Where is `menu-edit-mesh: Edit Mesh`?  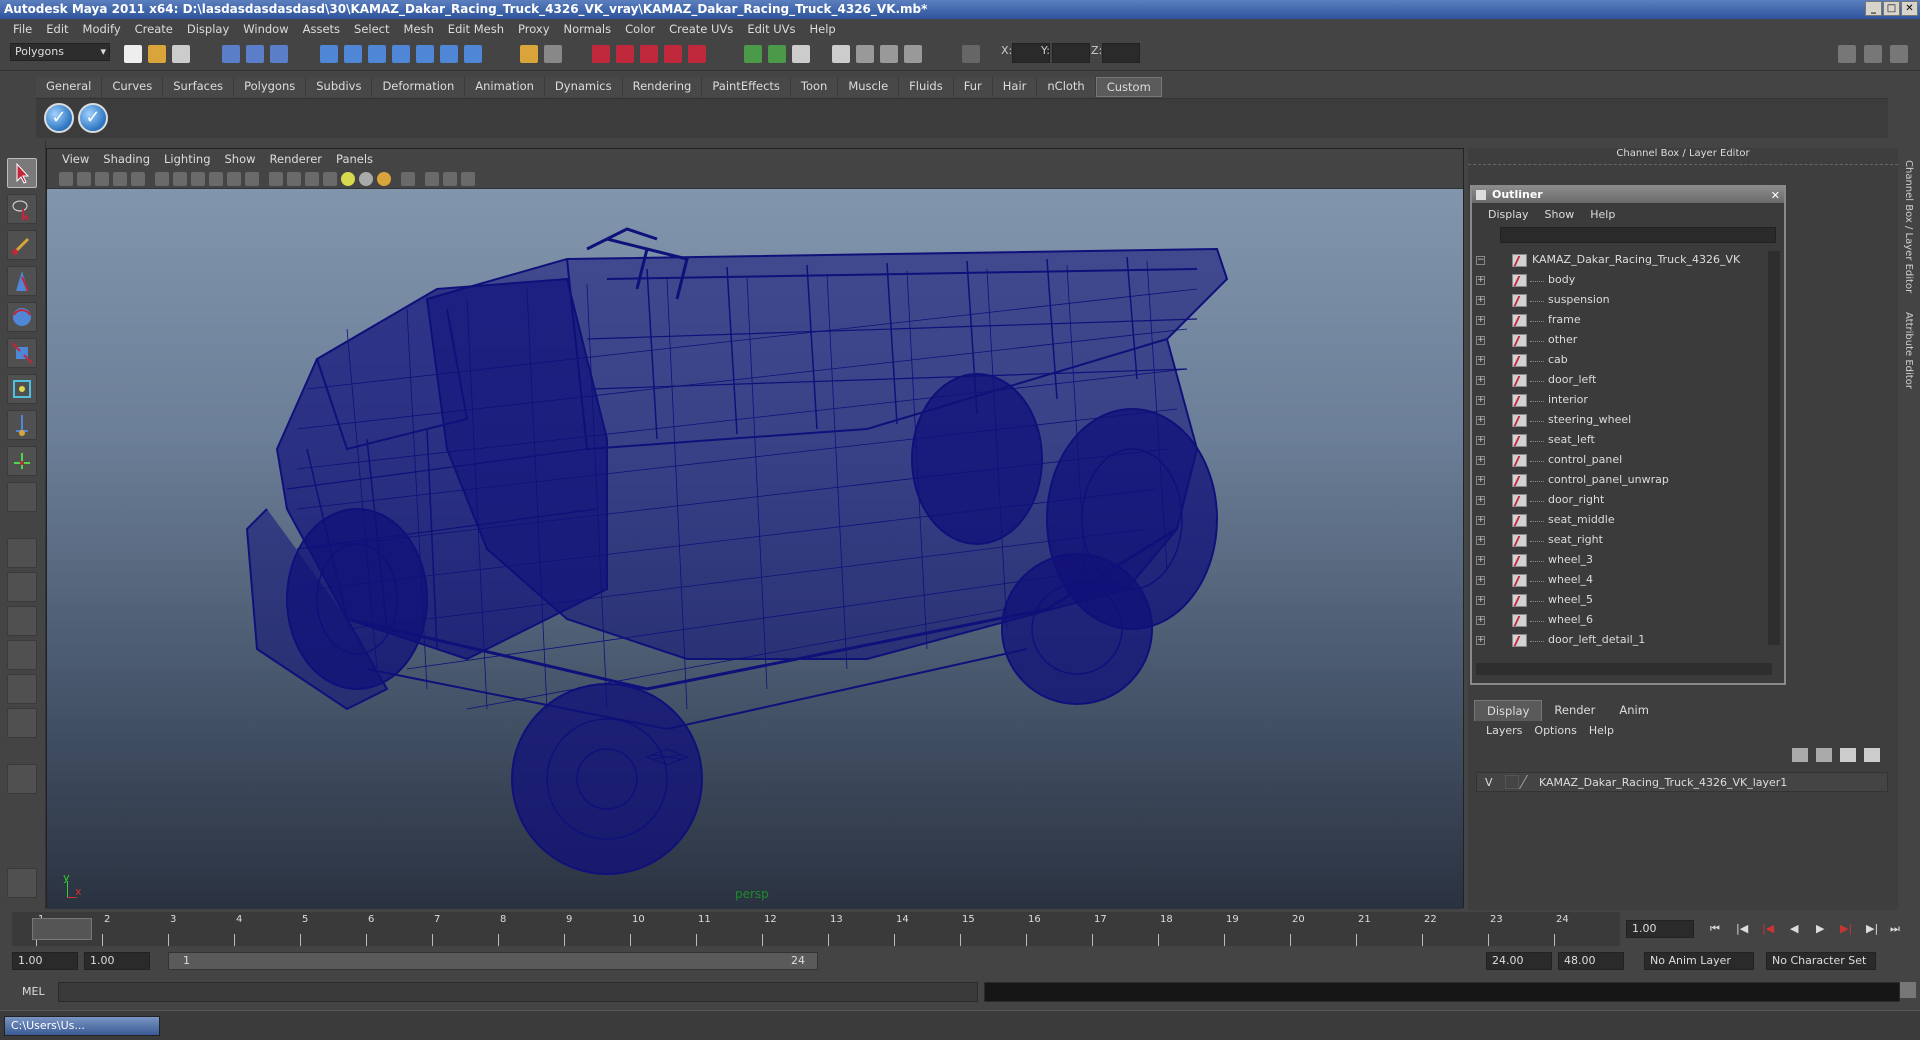
menu-edit-mesh: Edit Mesh is located at coordinates (476, 29).